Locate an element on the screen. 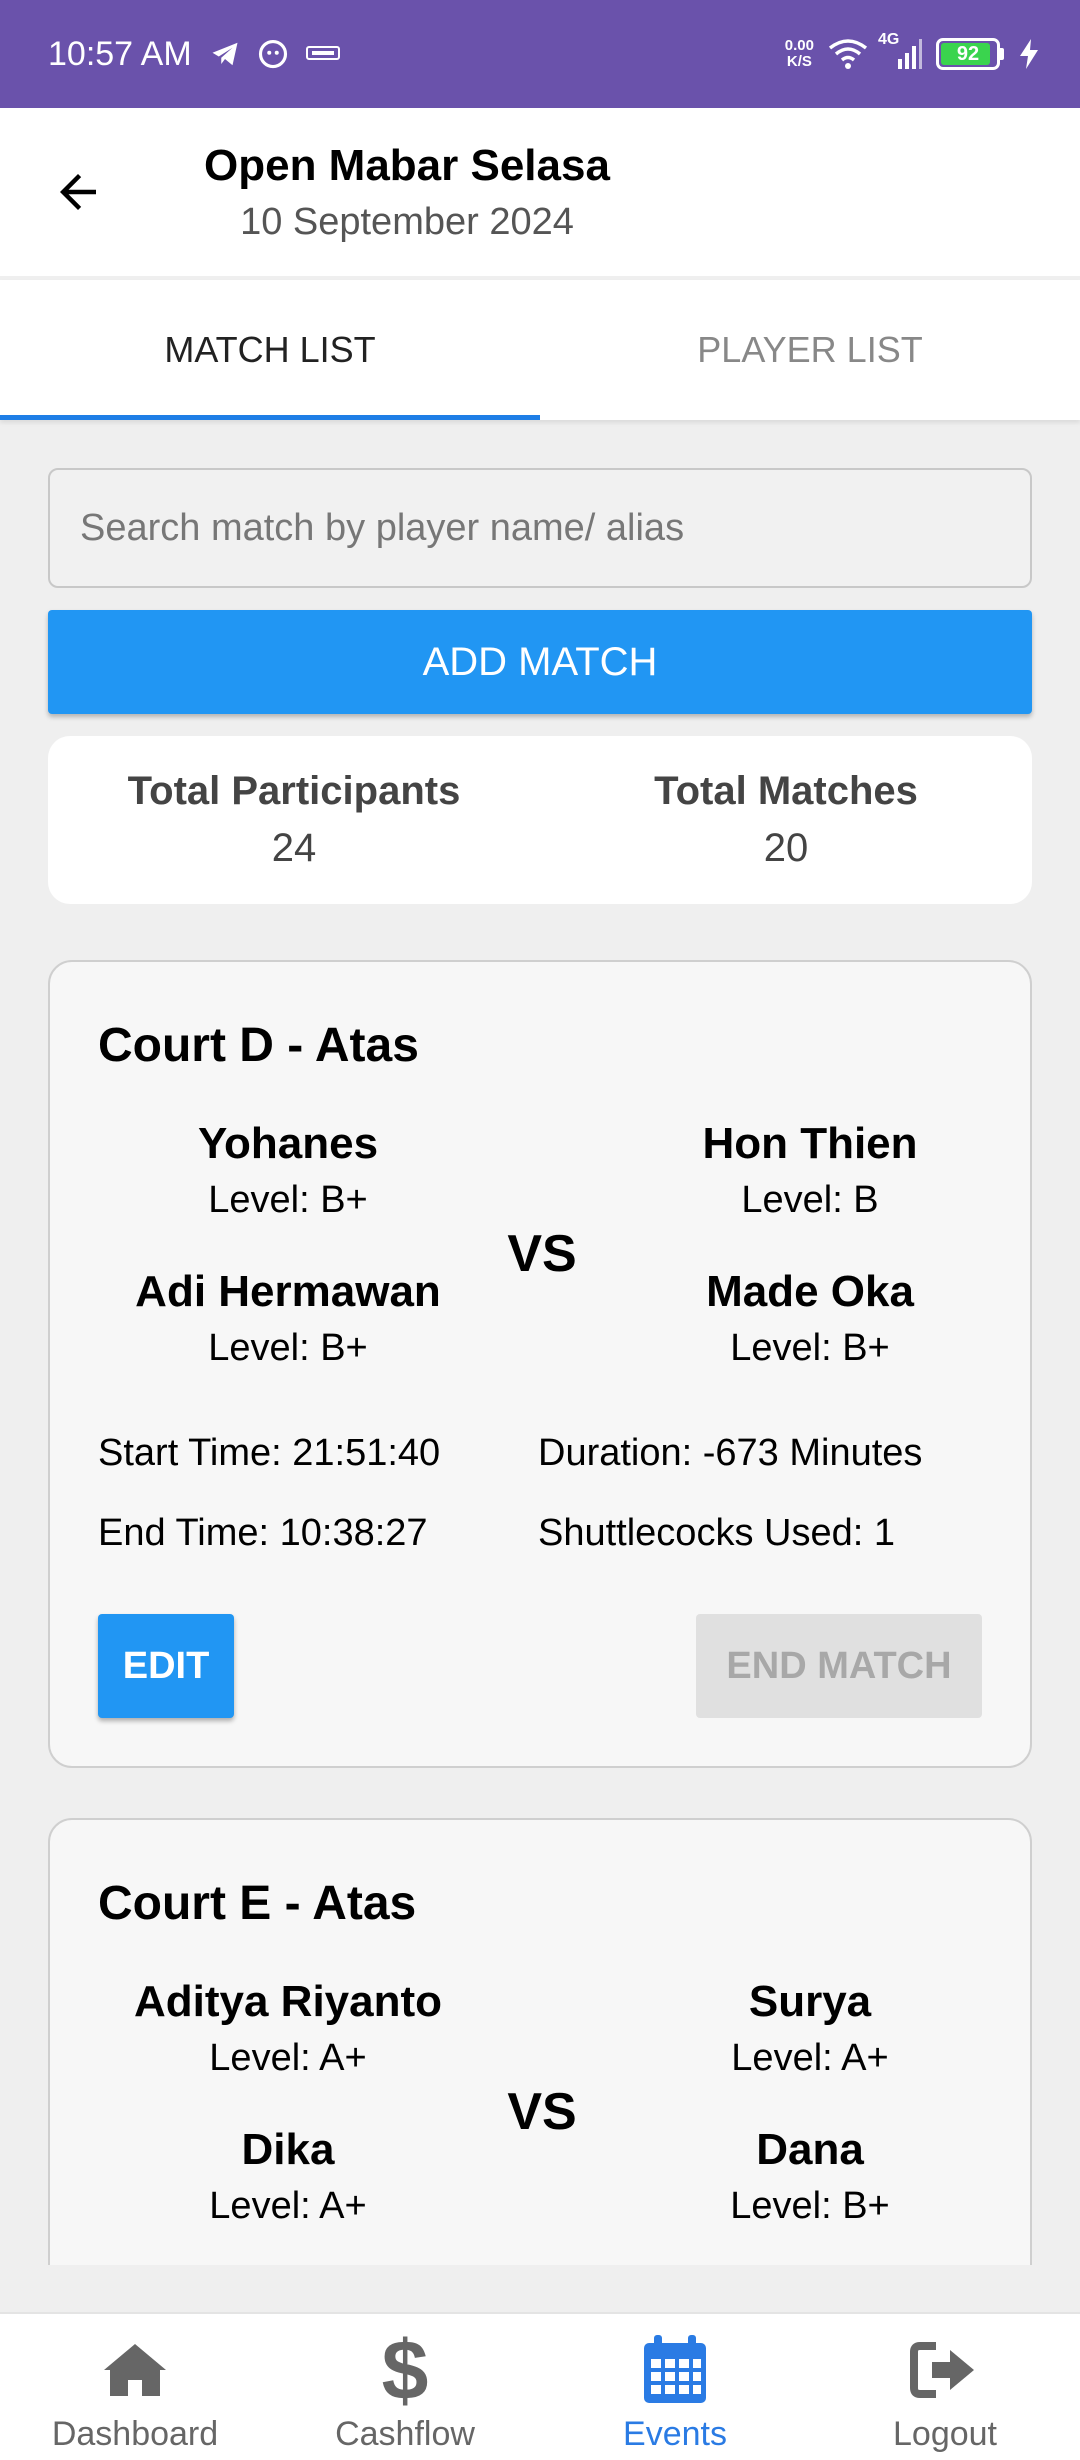 The image size is (1080, 2460). nav-label: Dashboard is located at coordinates (135, 2434).